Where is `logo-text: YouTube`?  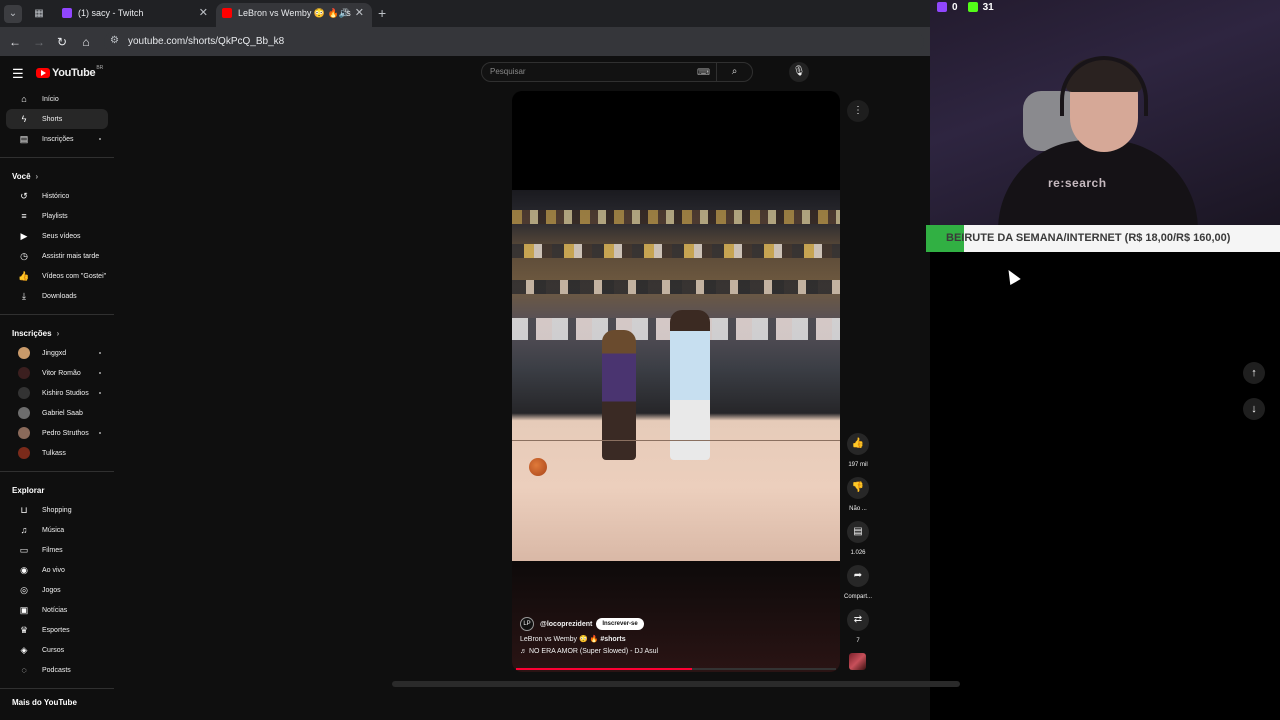 logo-text: YouTube is located at coordinates (74, 73).